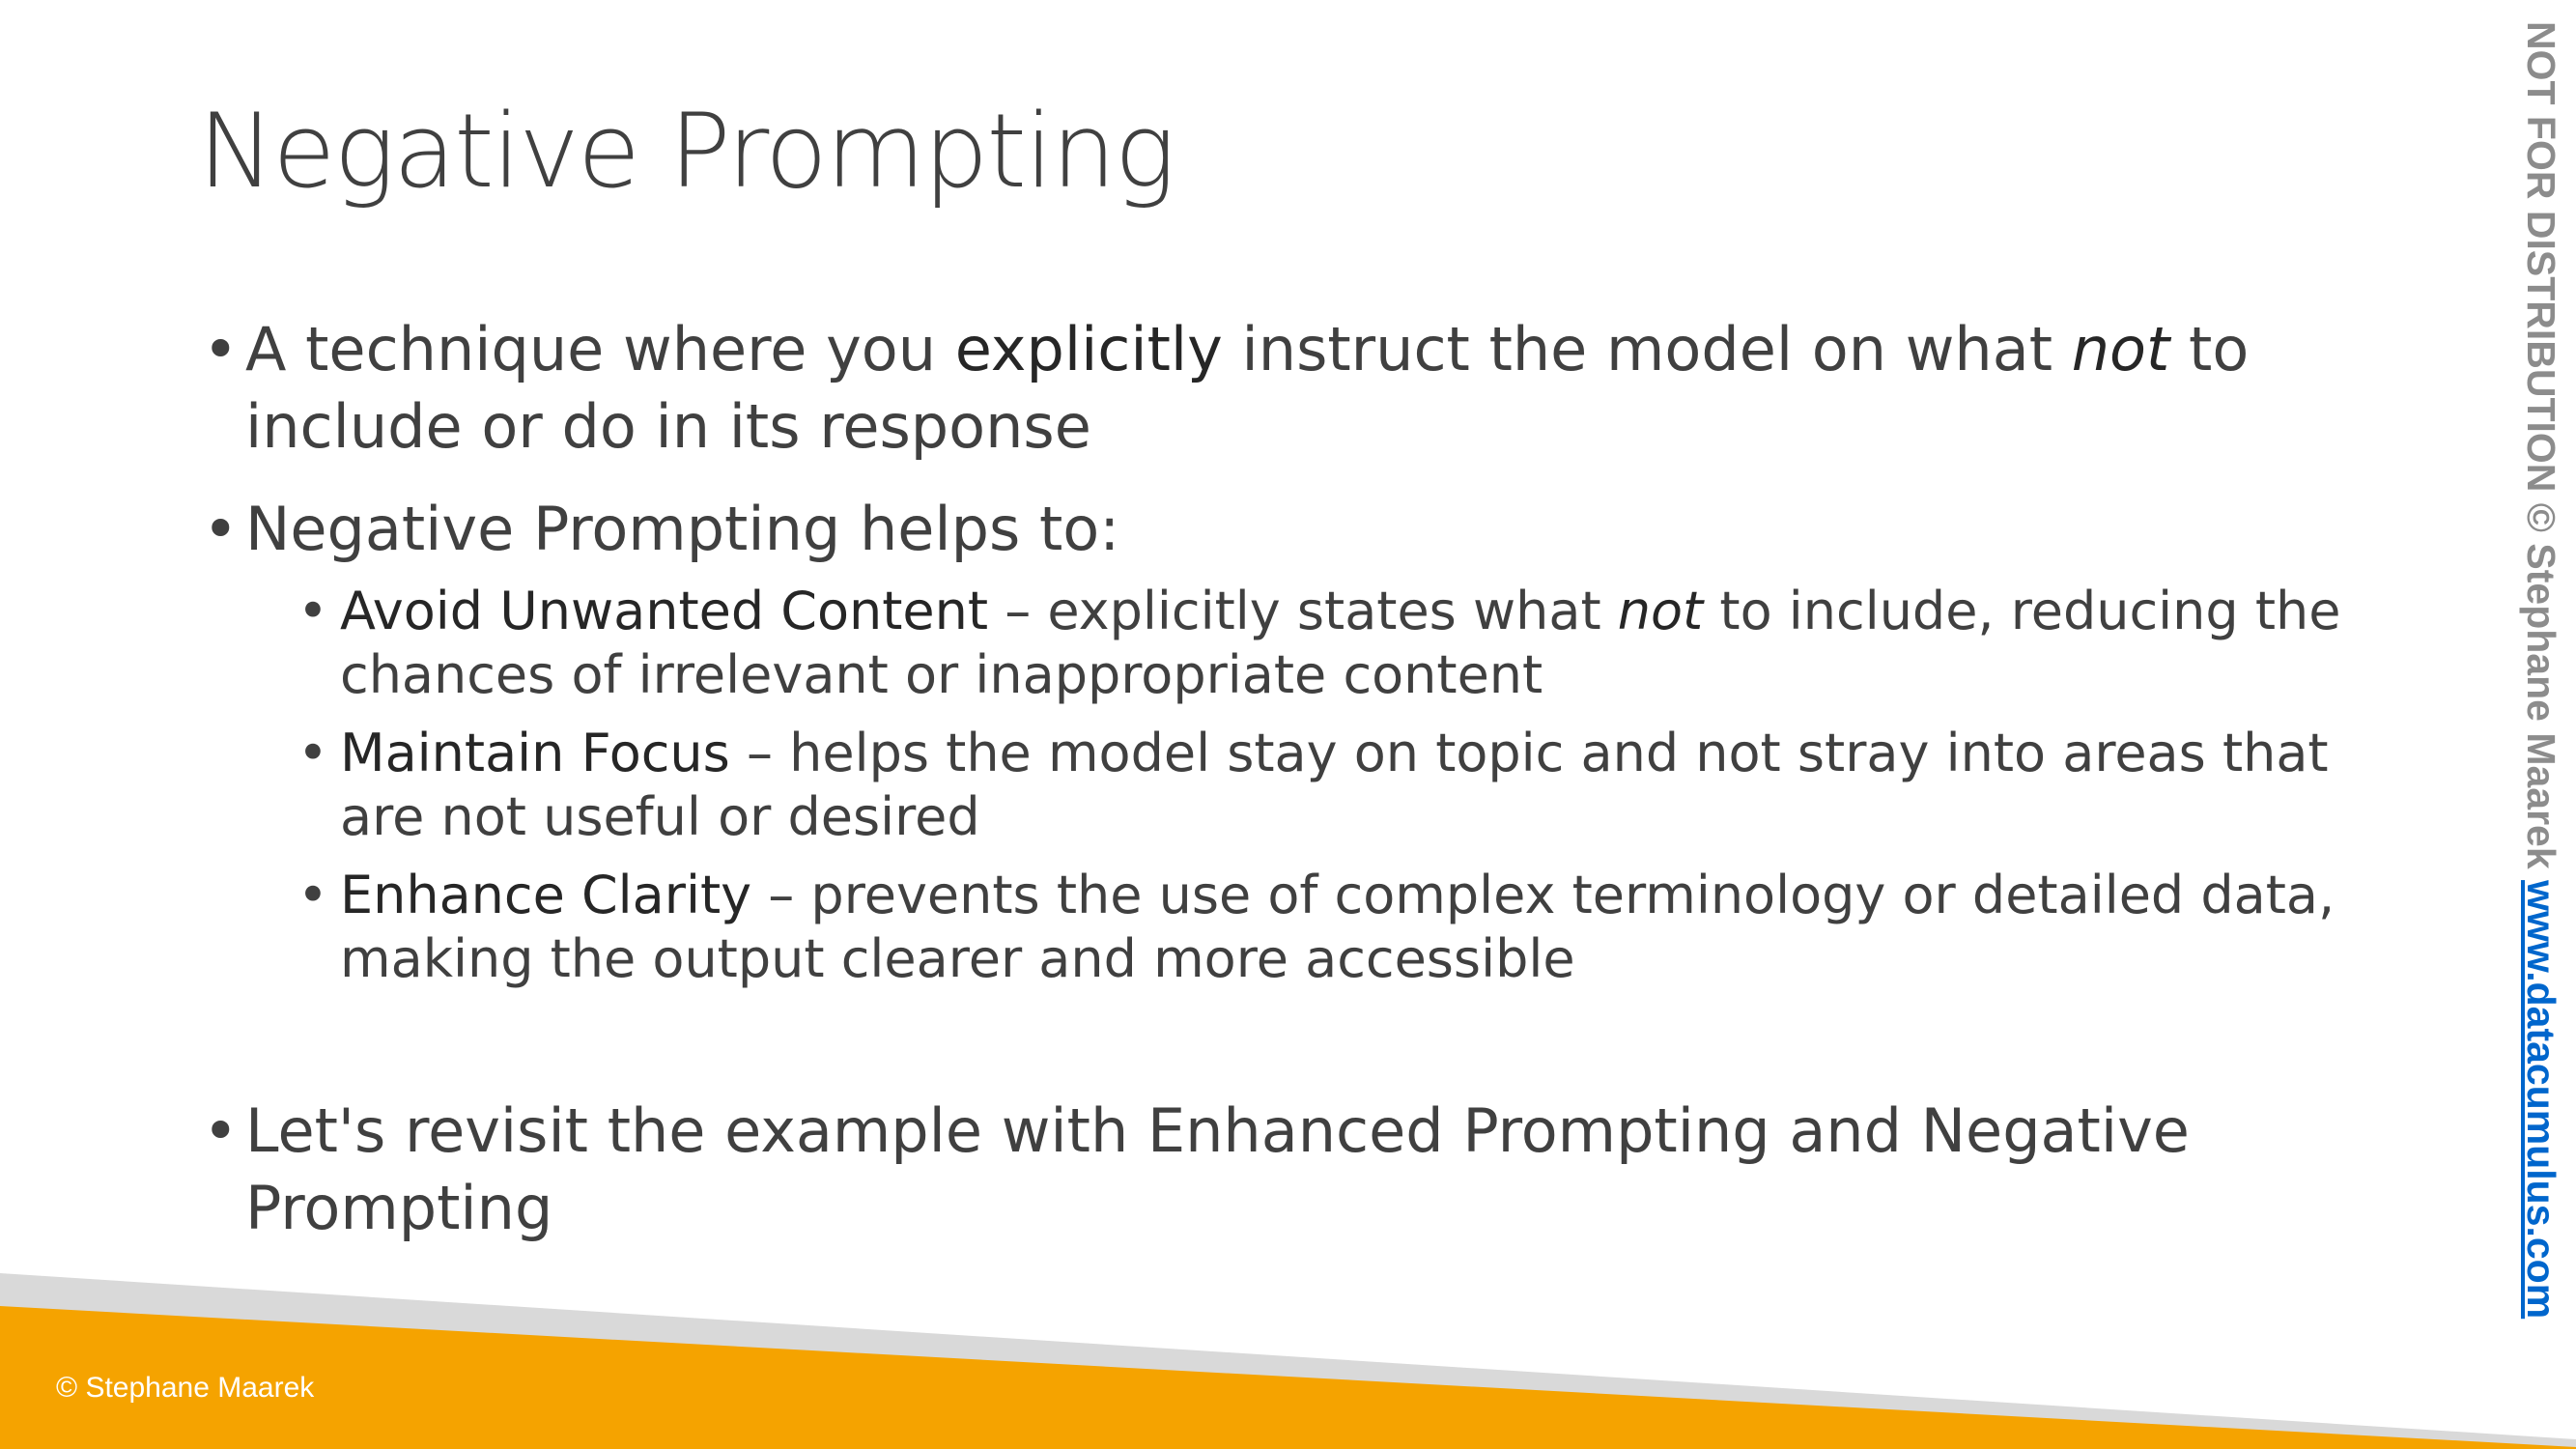  I want to click on bullet-technique-mid: instruct the model on what, so click(1647, 349).